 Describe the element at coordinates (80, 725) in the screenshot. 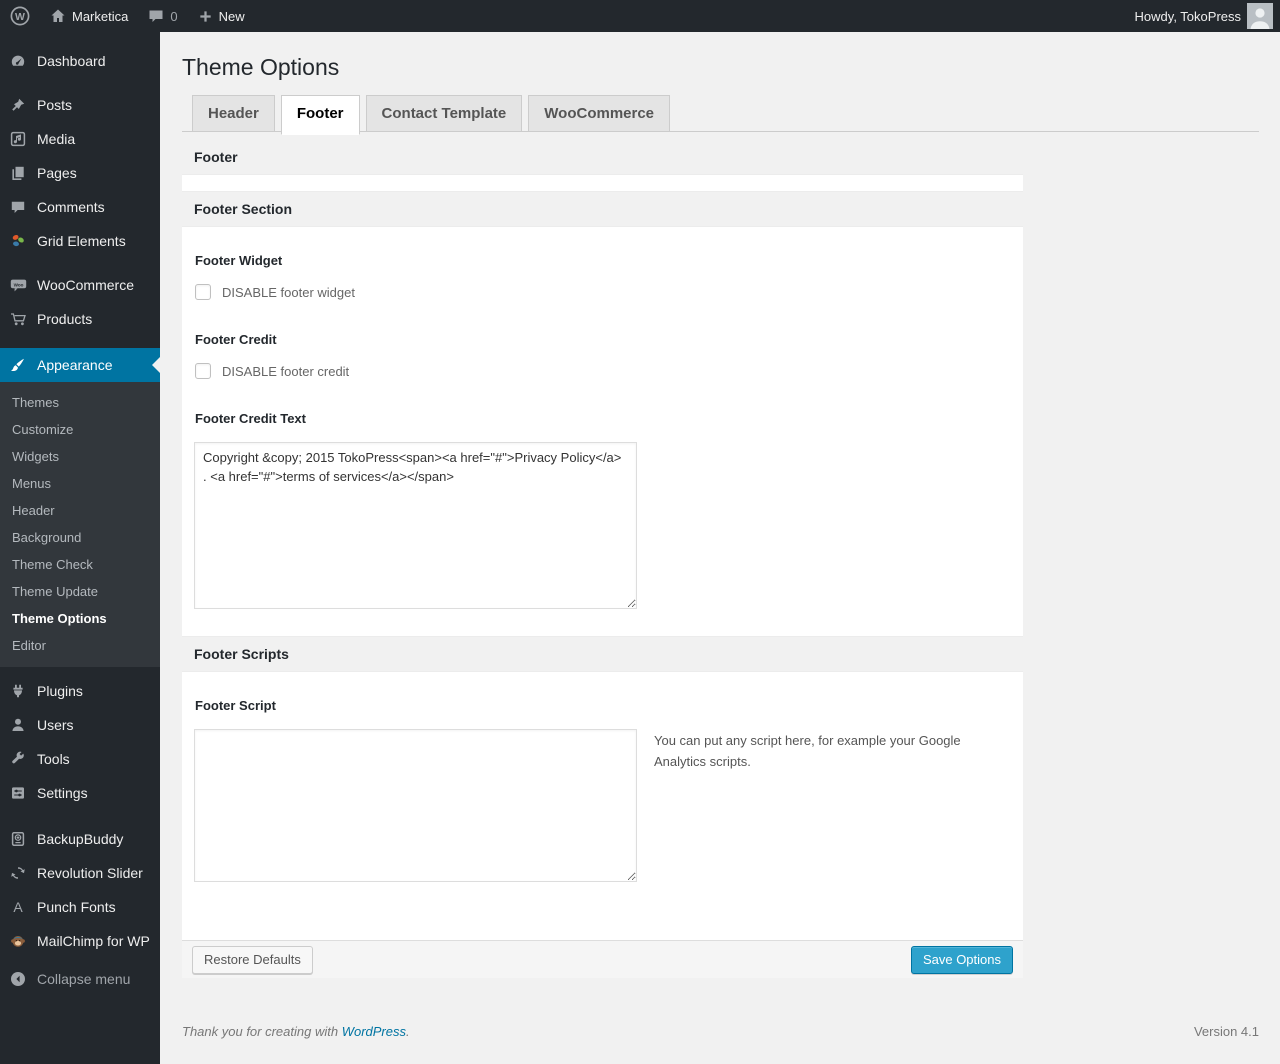

I see `sidebar-item-users: Users` at that location.